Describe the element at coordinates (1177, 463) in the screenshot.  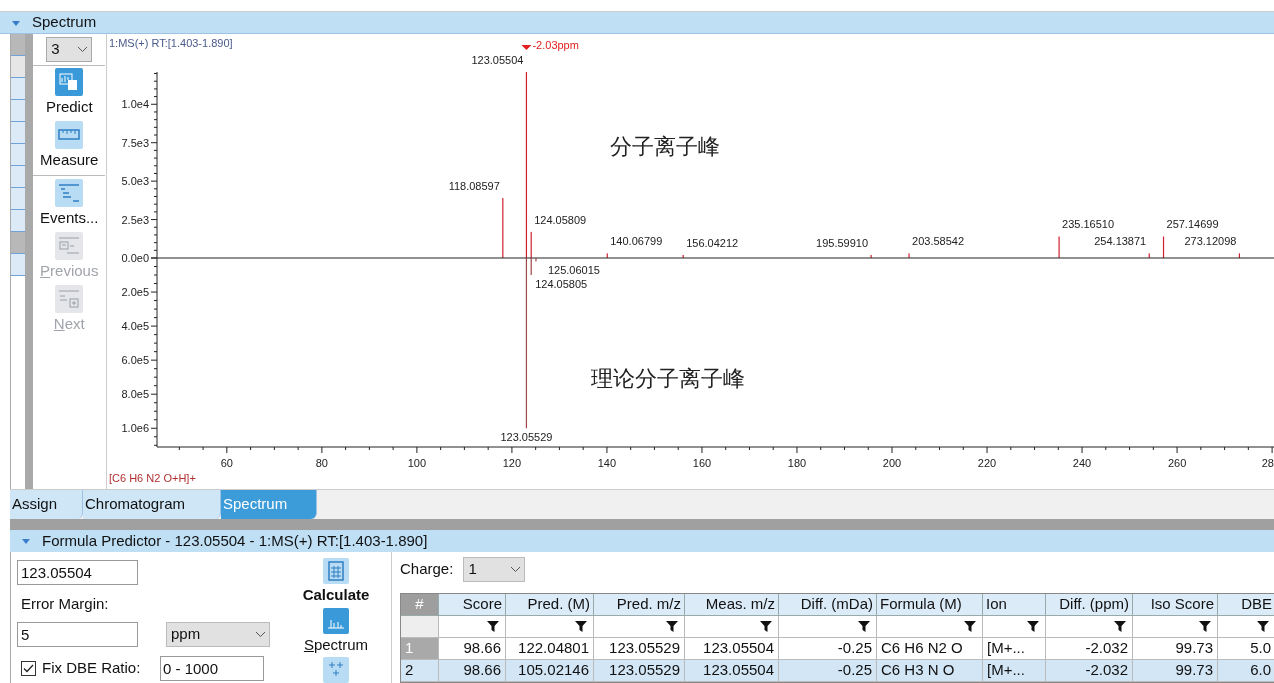
I see `axis-label: 260` at that location.